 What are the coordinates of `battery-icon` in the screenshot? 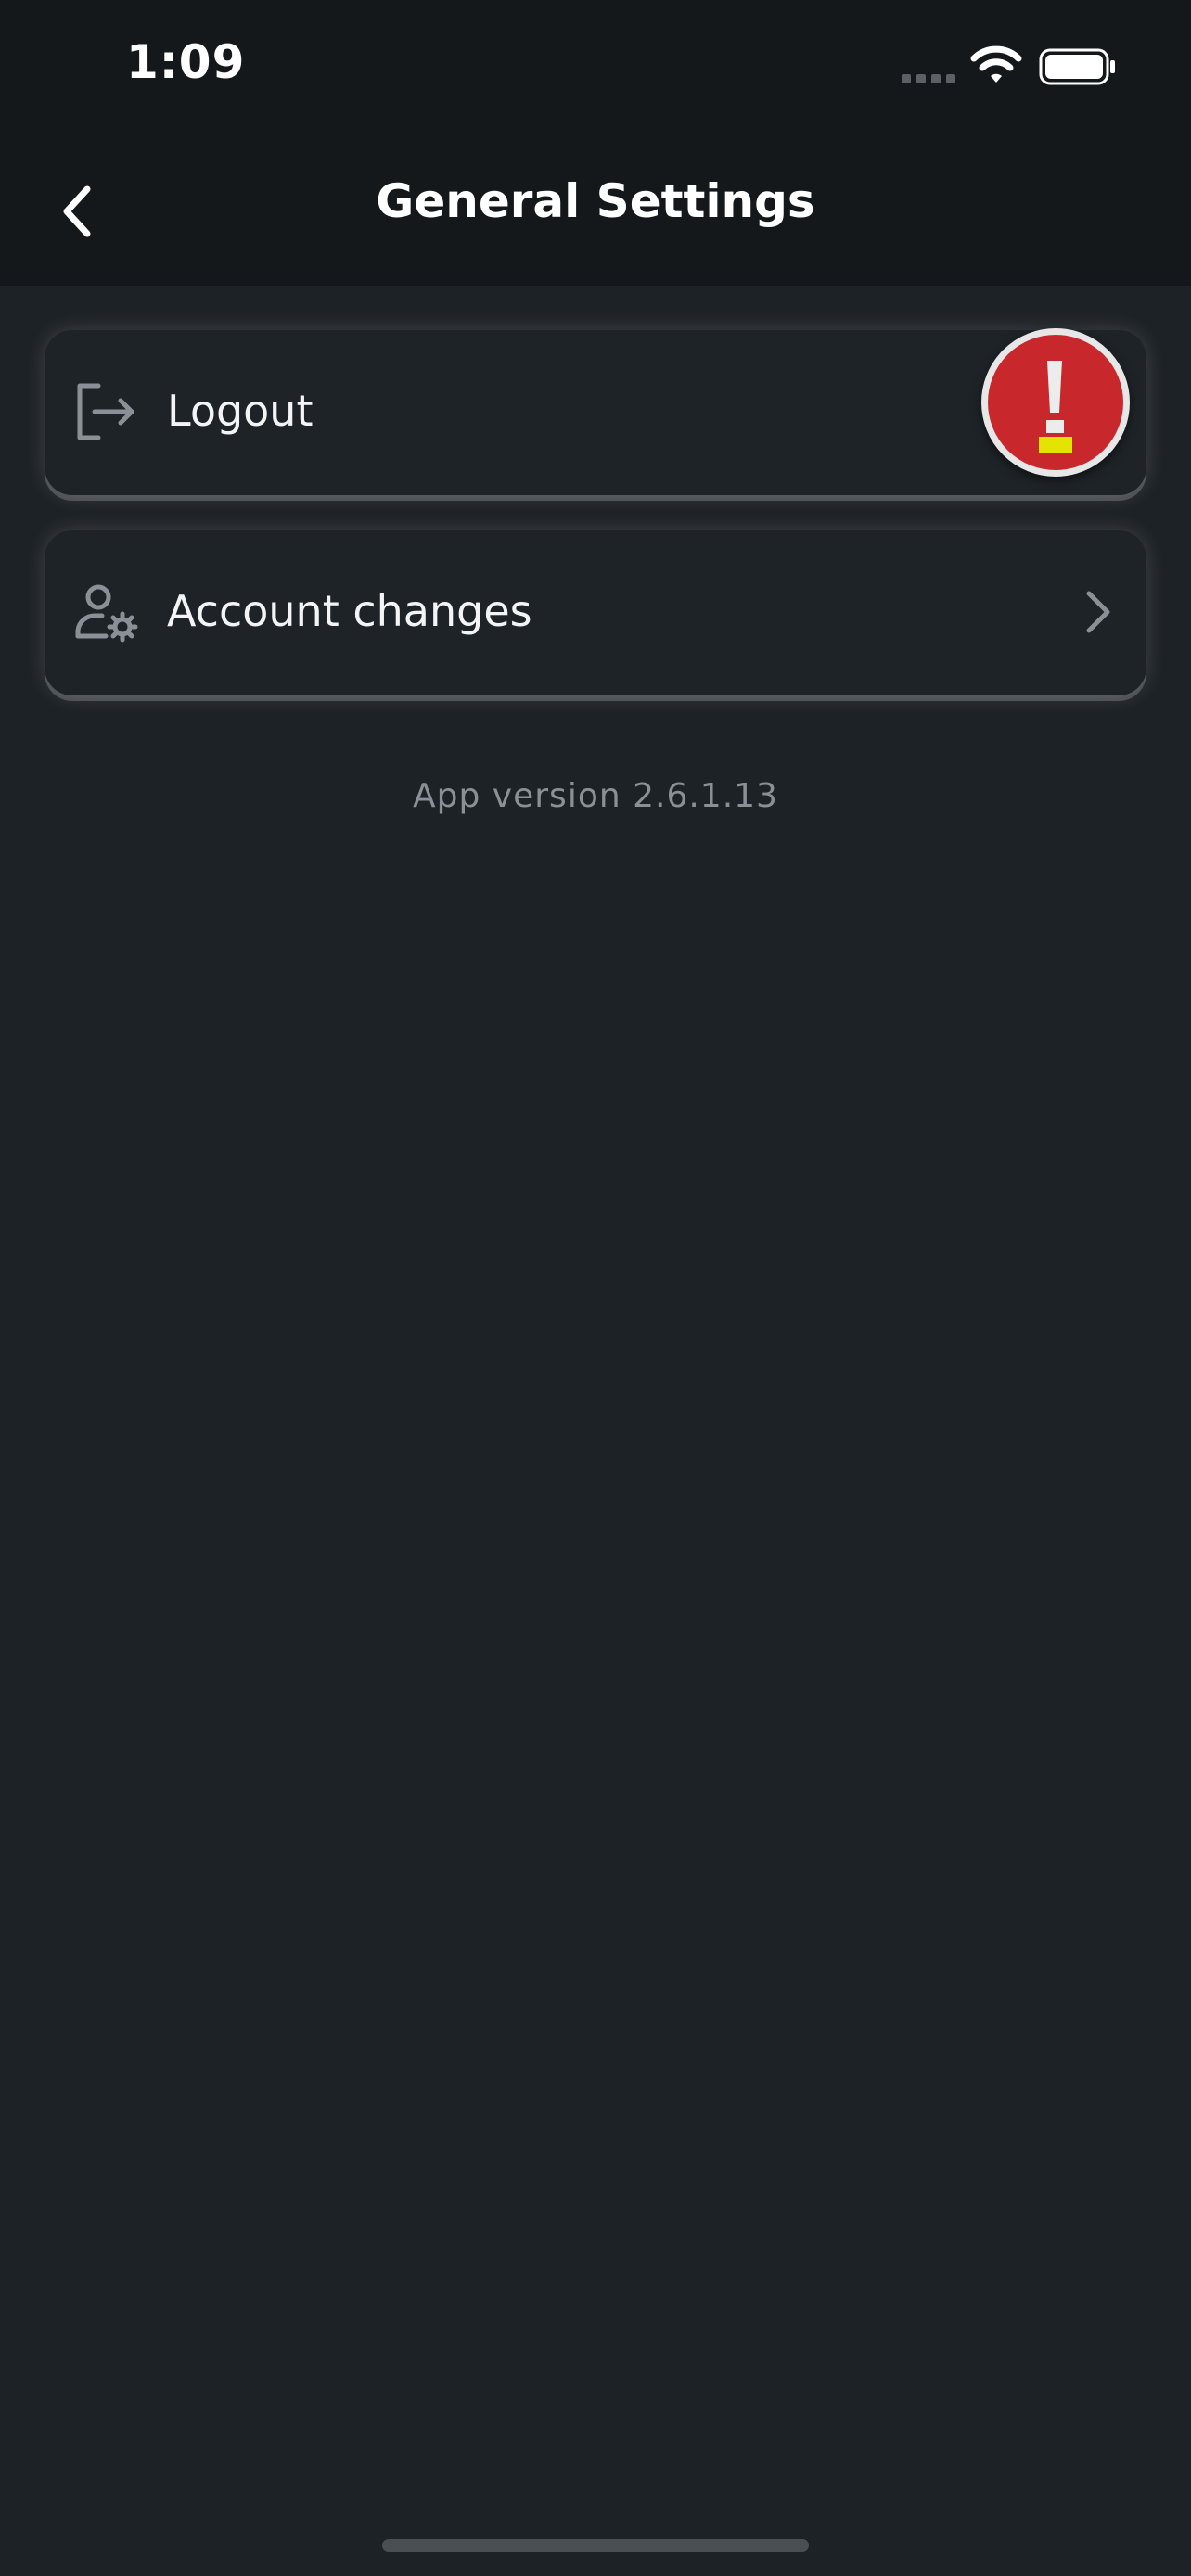 It's located at (1077, 66).